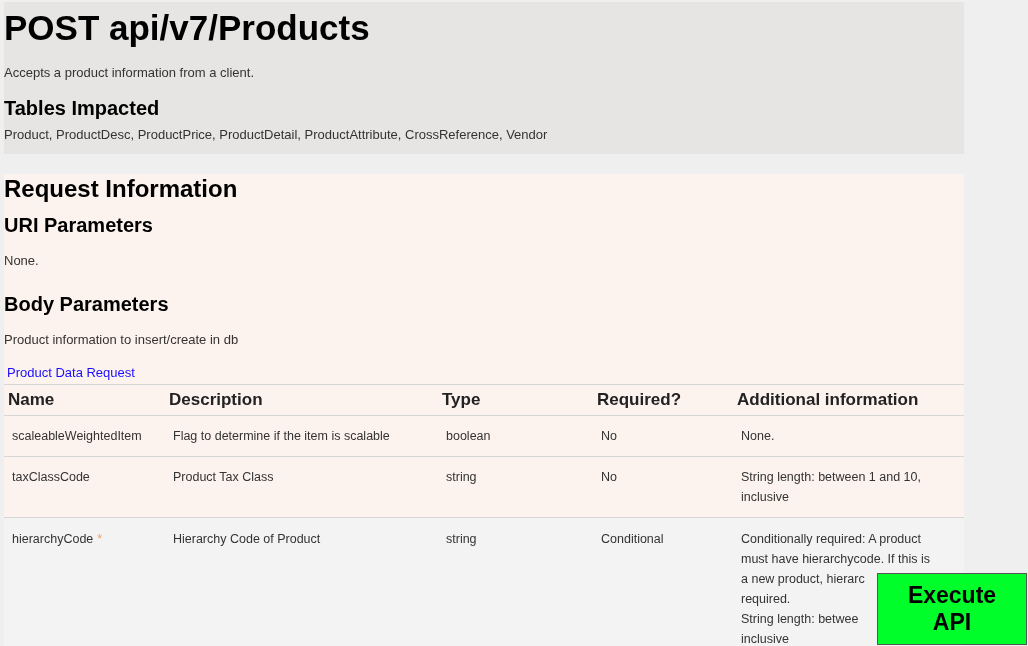 Image resolution: width=1028 pixels, height=646 pixels. Describe the element at coordinates (468, 436) in the screenshot. I see `table-cell: boolean` at that location.